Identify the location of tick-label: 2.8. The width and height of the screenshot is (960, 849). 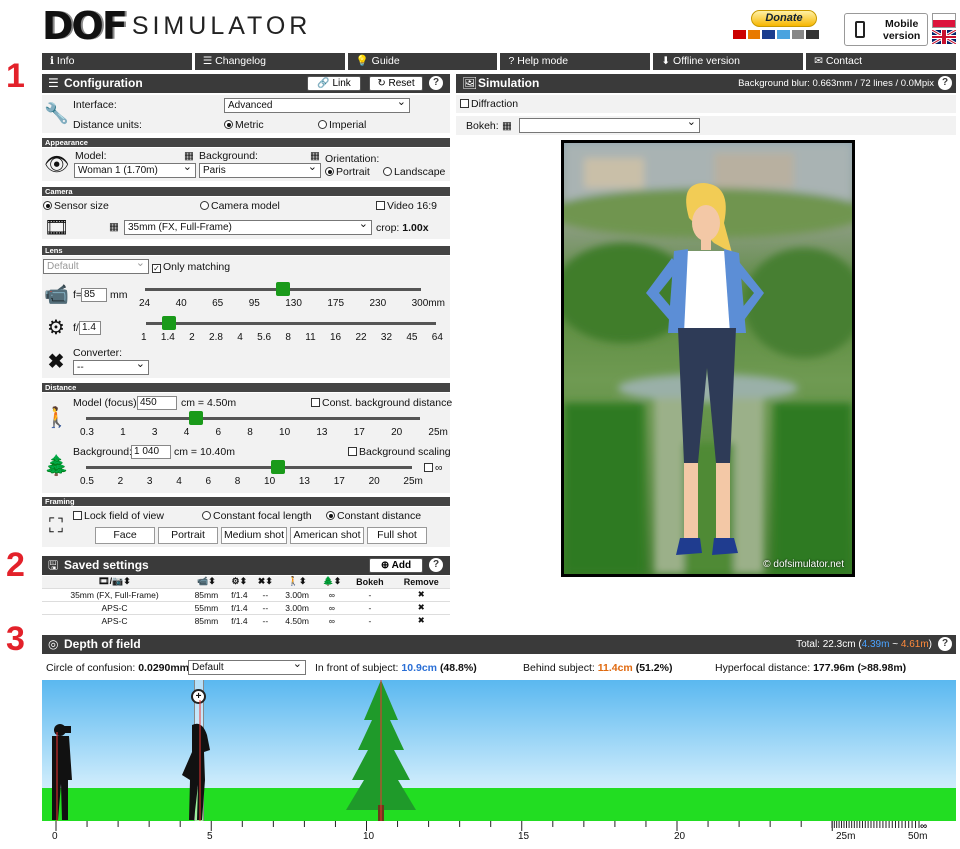
(216, 337).